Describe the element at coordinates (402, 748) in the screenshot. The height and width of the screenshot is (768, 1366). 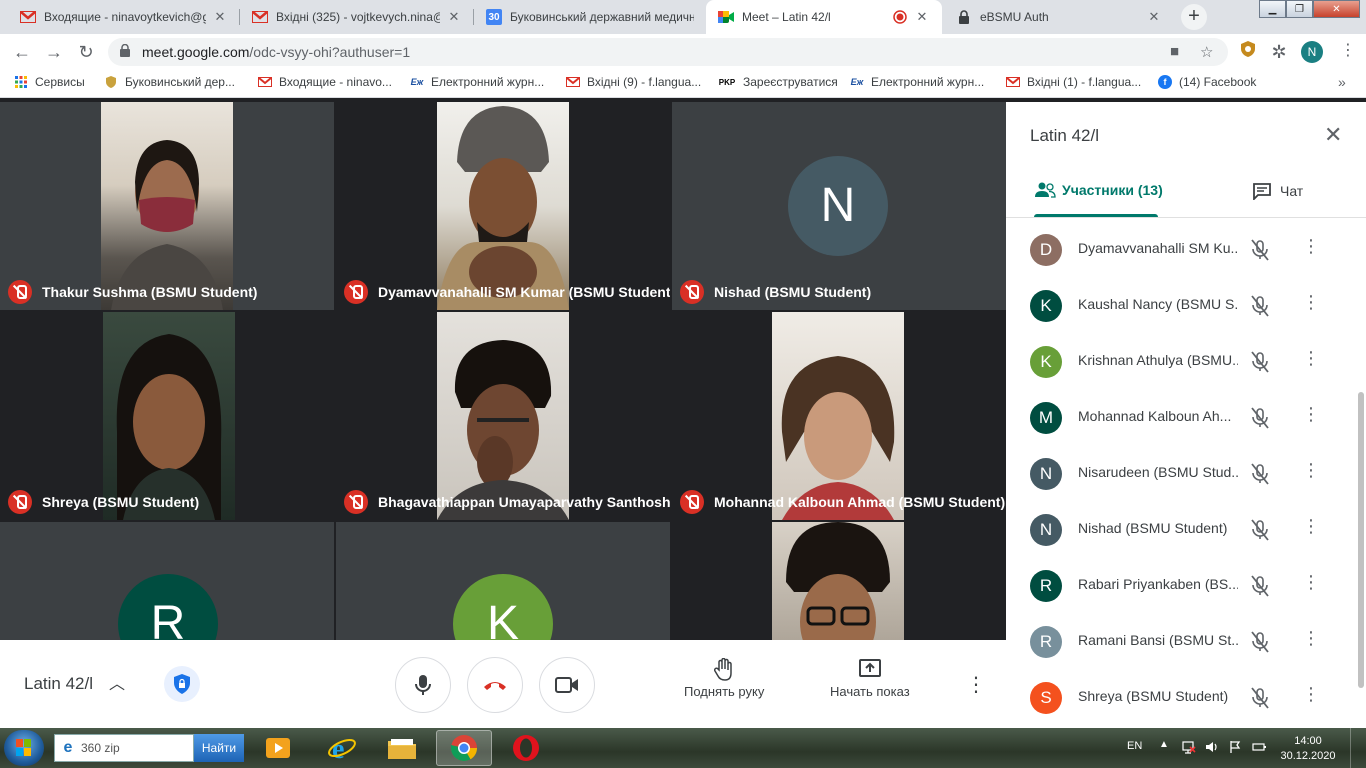
I see `file-explorer-app` at that location.